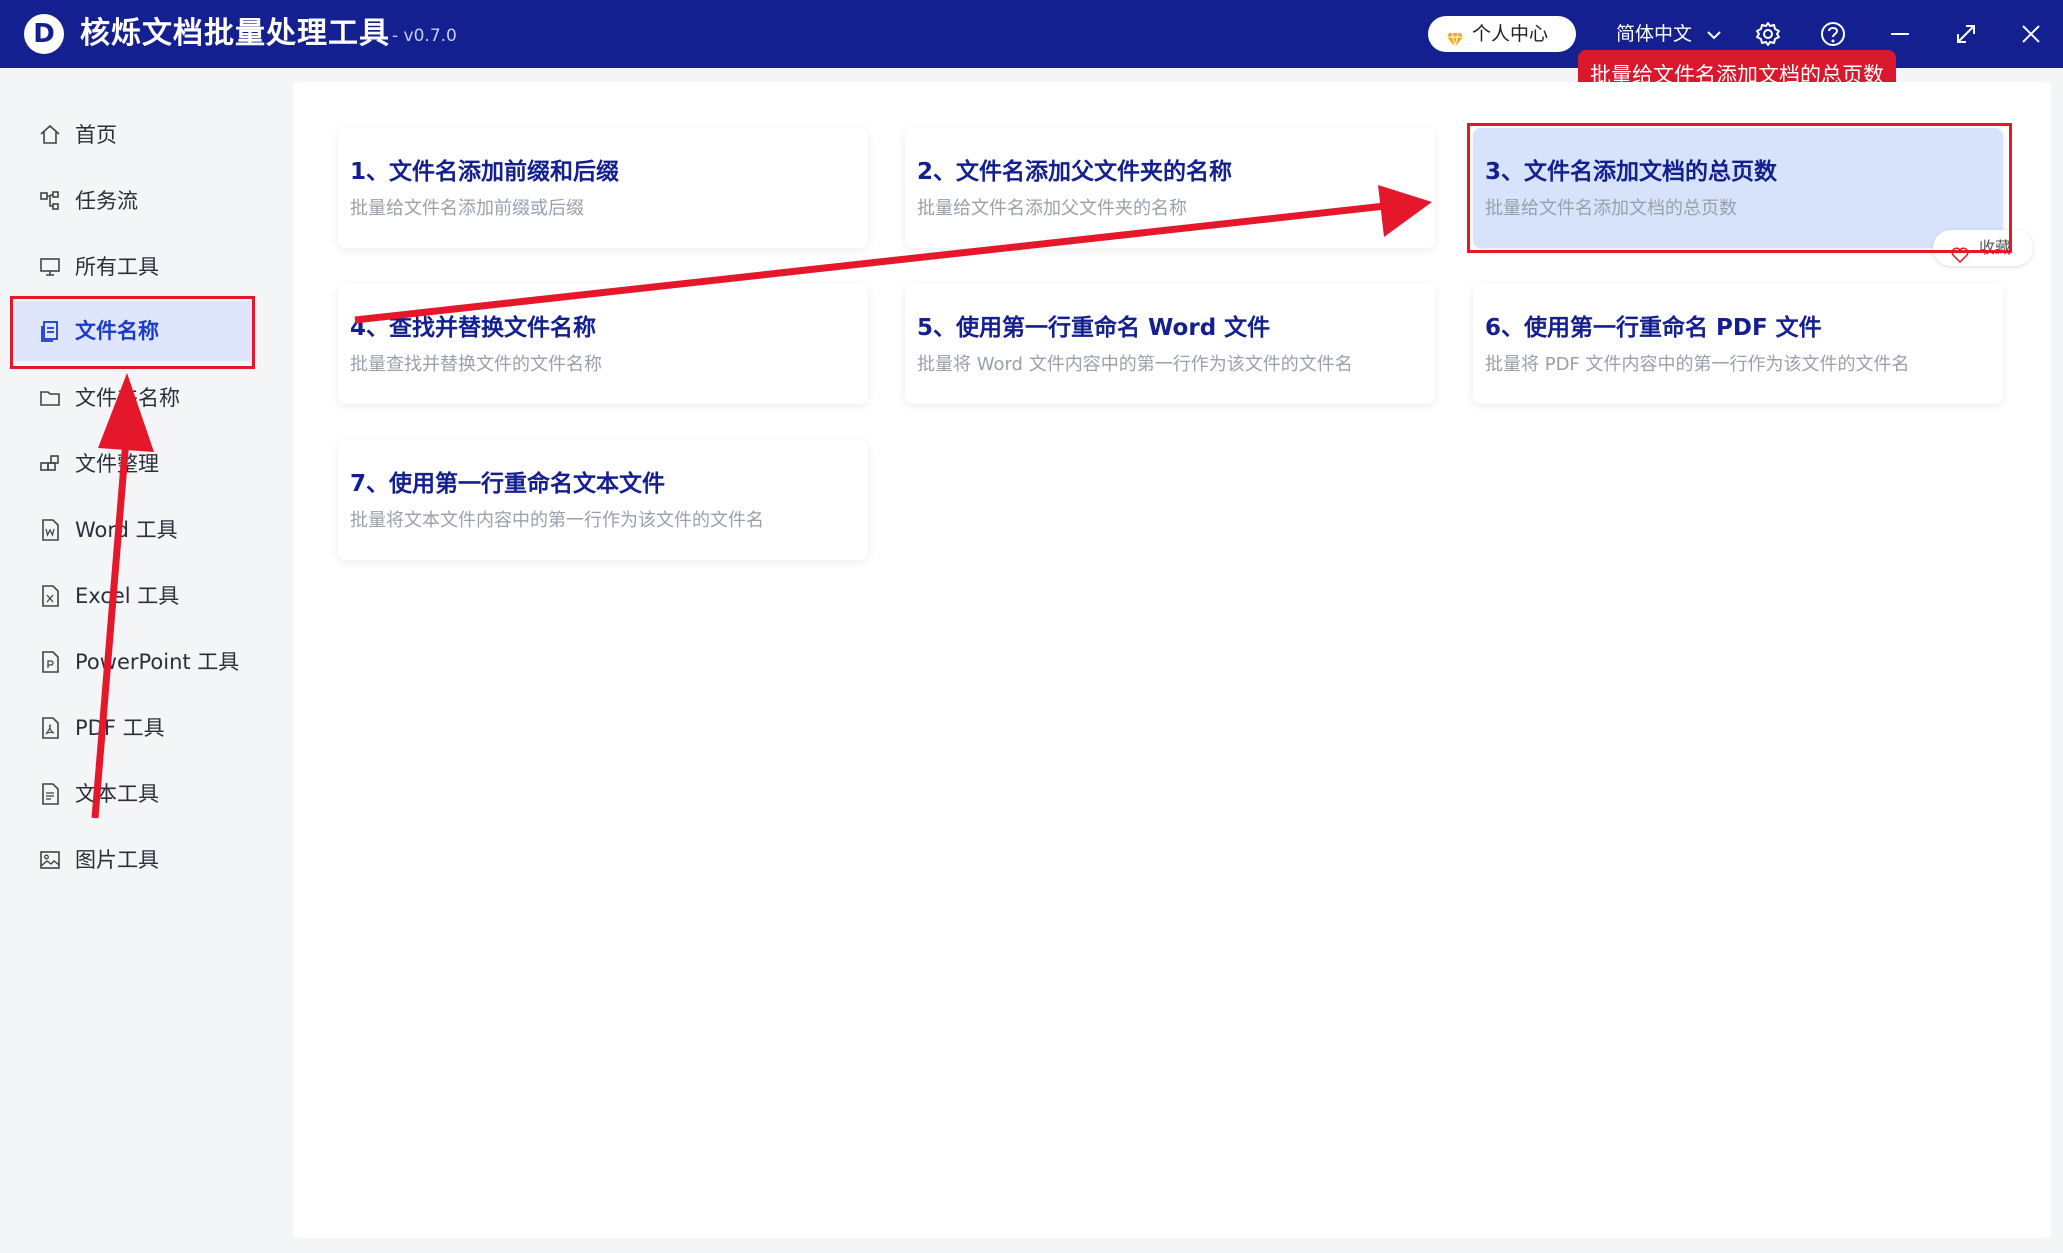 The image size is (2063, 1253). What do you see at coordinates (117, 464) in the screenshot?
I see `sidebar-item-label: 文件整理` at bounding box center [117, 464].